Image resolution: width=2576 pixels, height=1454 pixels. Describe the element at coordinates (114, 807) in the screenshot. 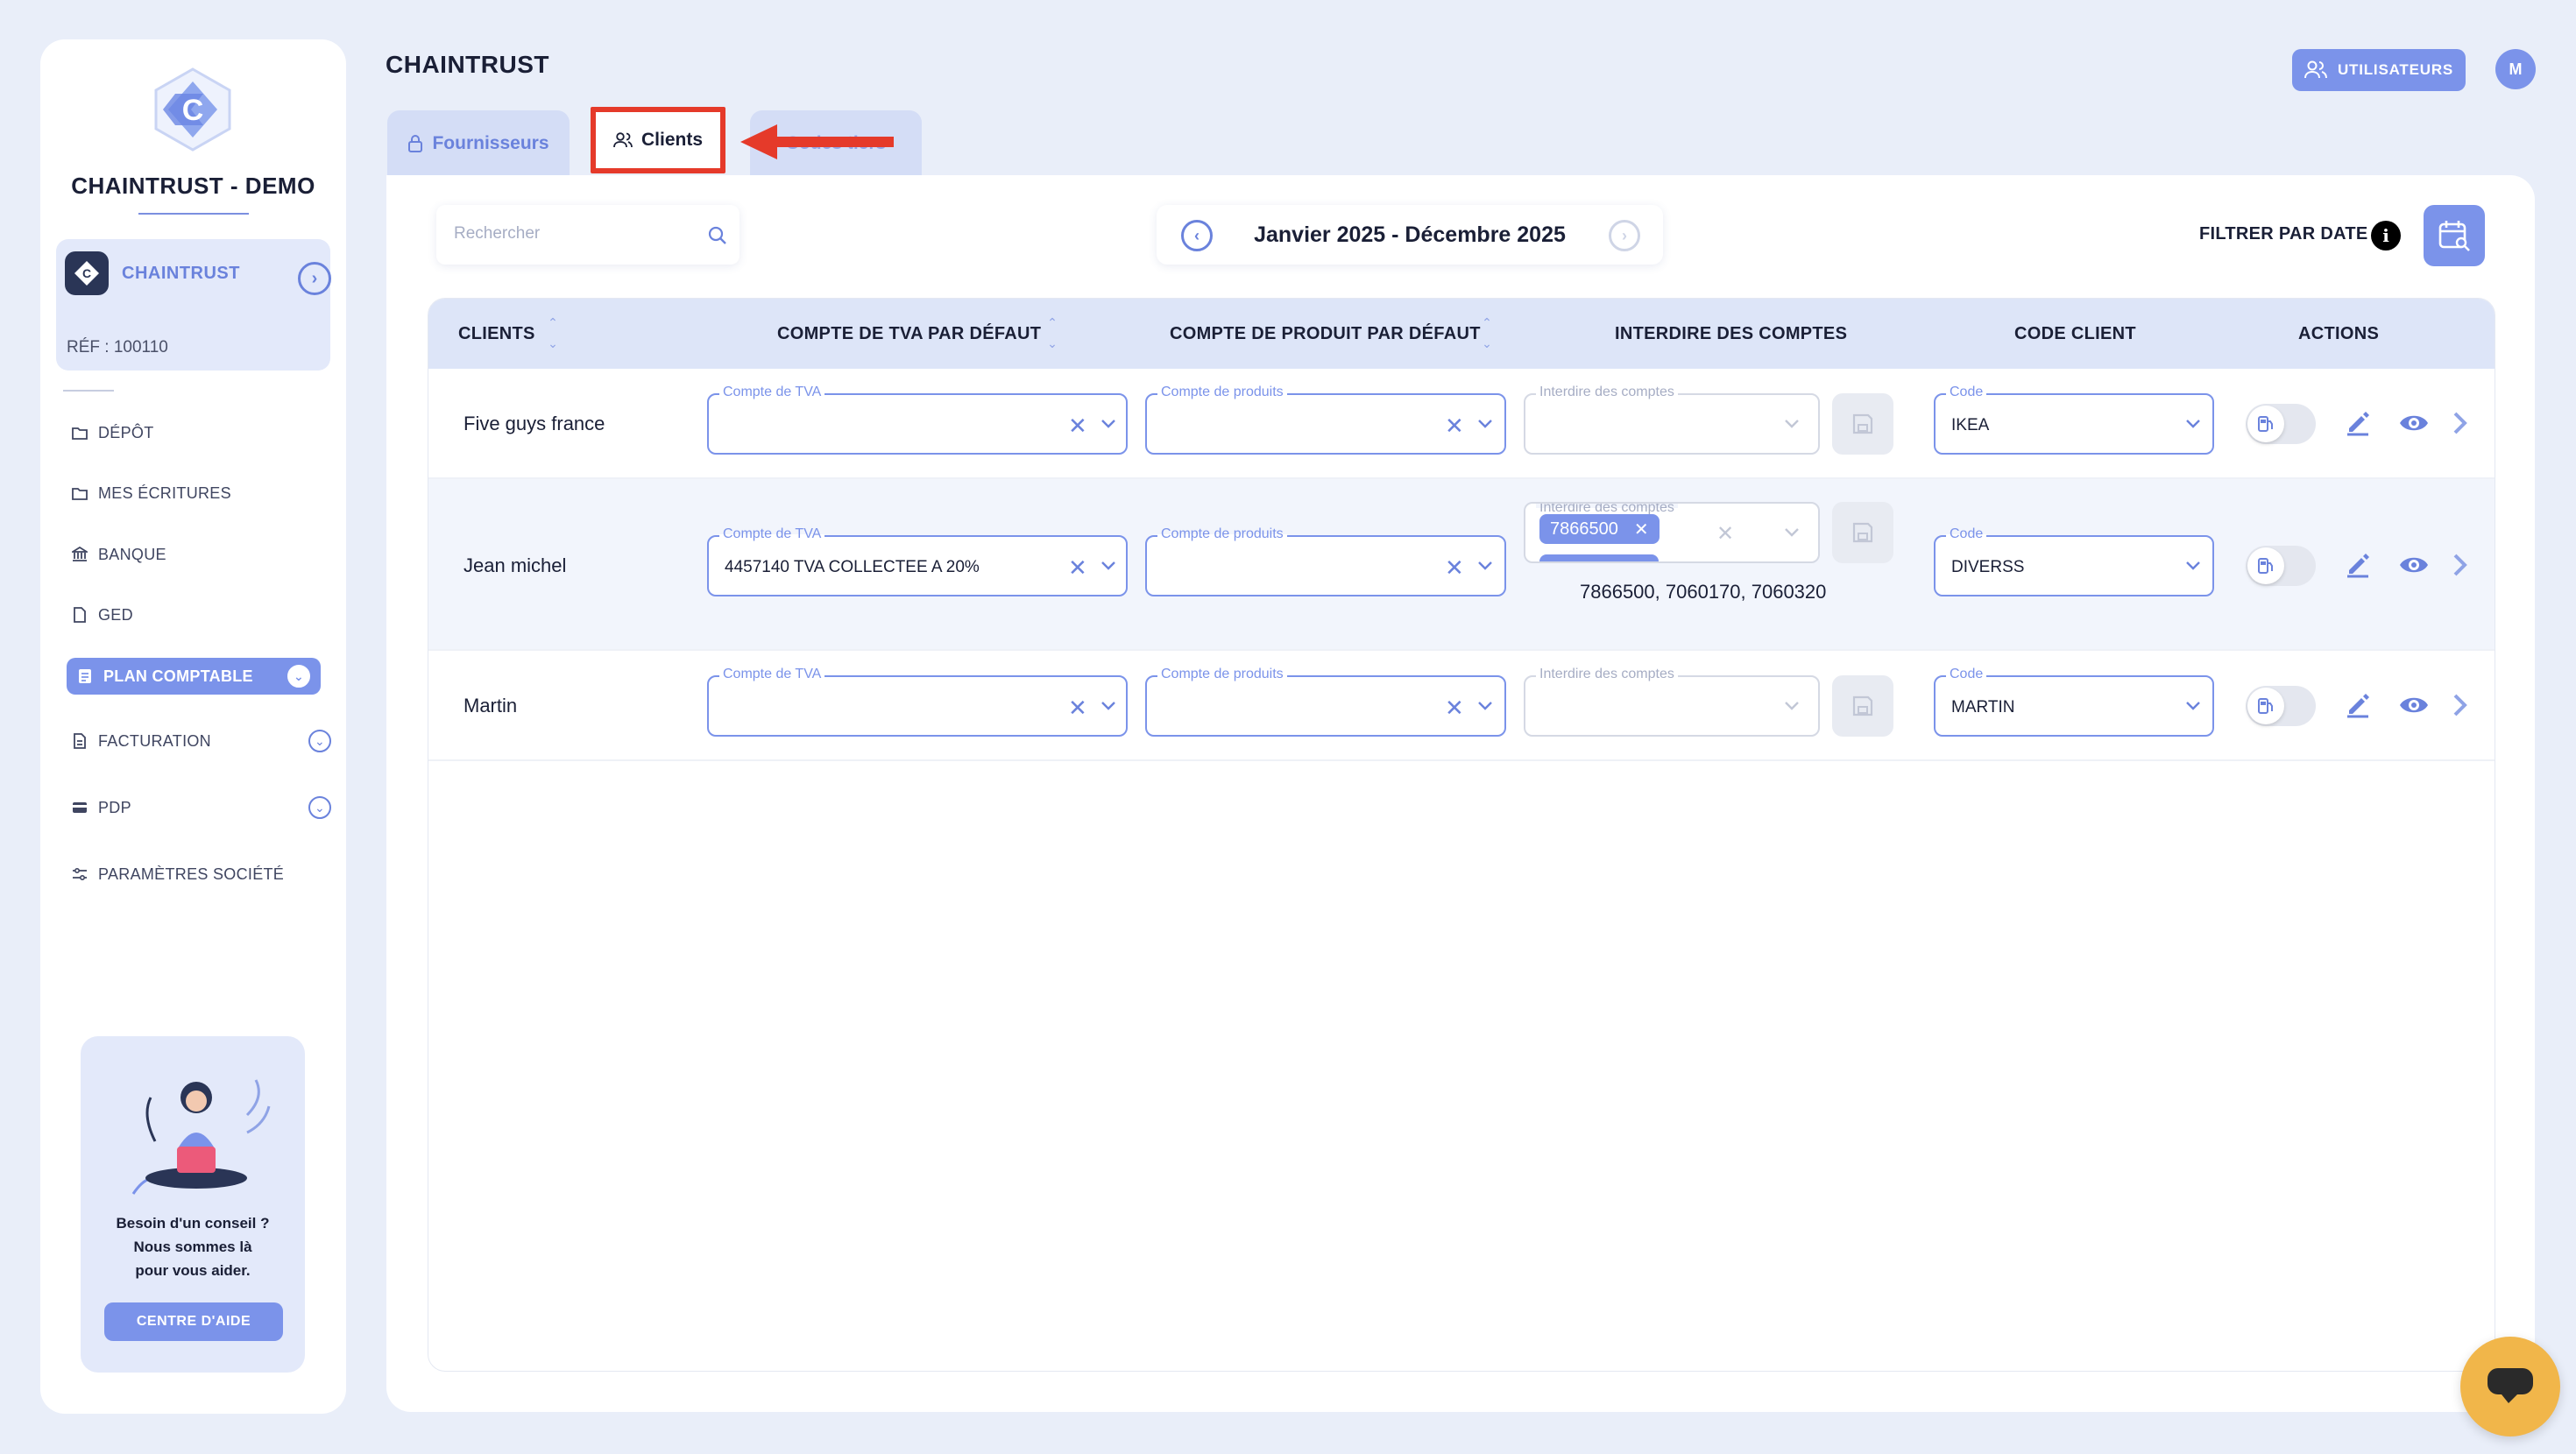

I see `sidebar-item-label: PDP` at that location.